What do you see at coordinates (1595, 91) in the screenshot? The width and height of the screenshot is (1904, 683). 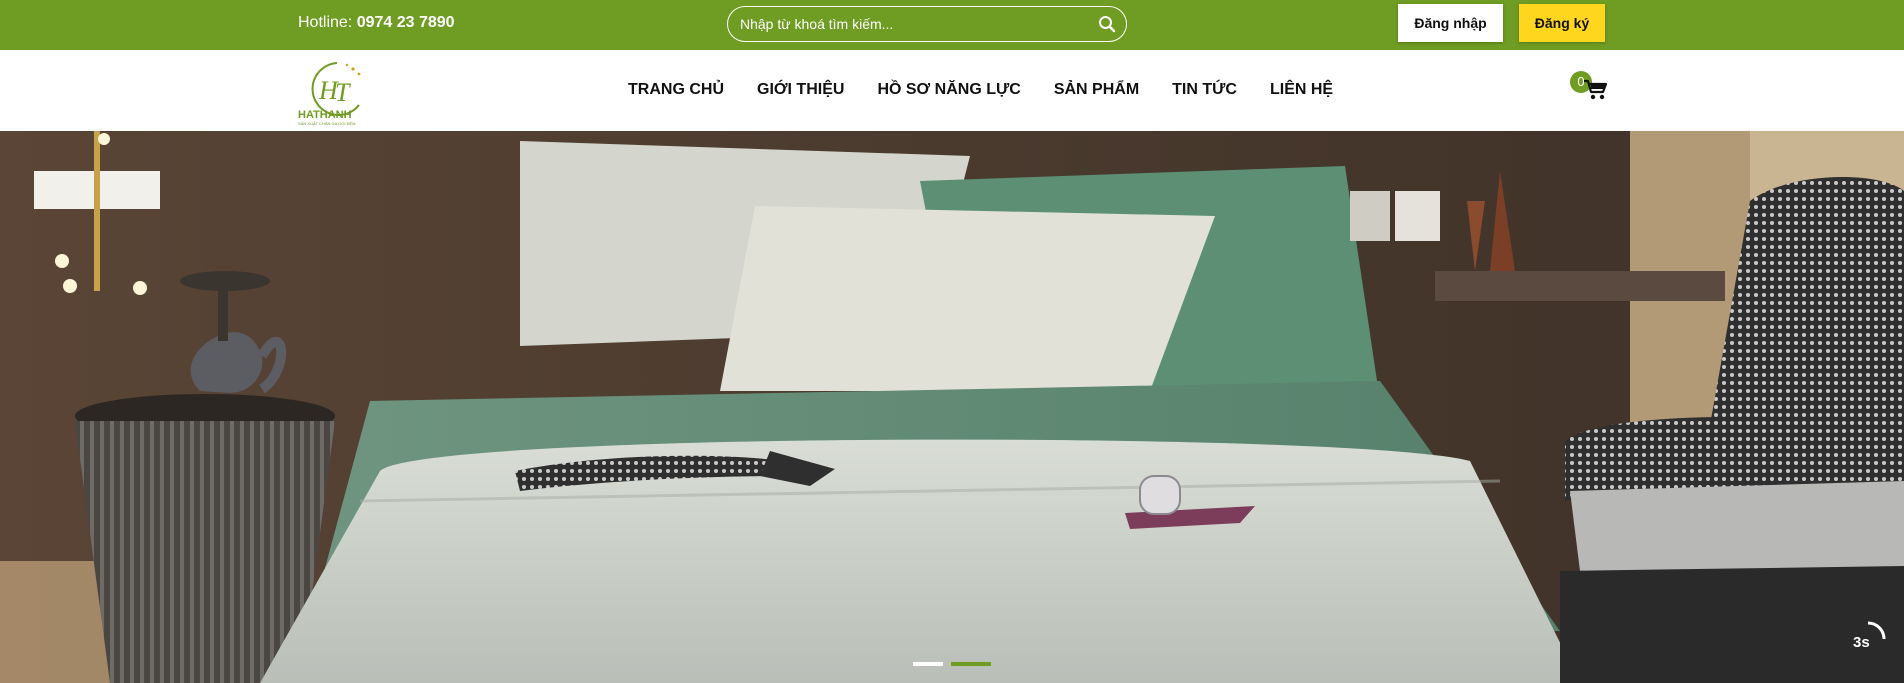 I see `cart-icon` at bounding box center [1595, 91].